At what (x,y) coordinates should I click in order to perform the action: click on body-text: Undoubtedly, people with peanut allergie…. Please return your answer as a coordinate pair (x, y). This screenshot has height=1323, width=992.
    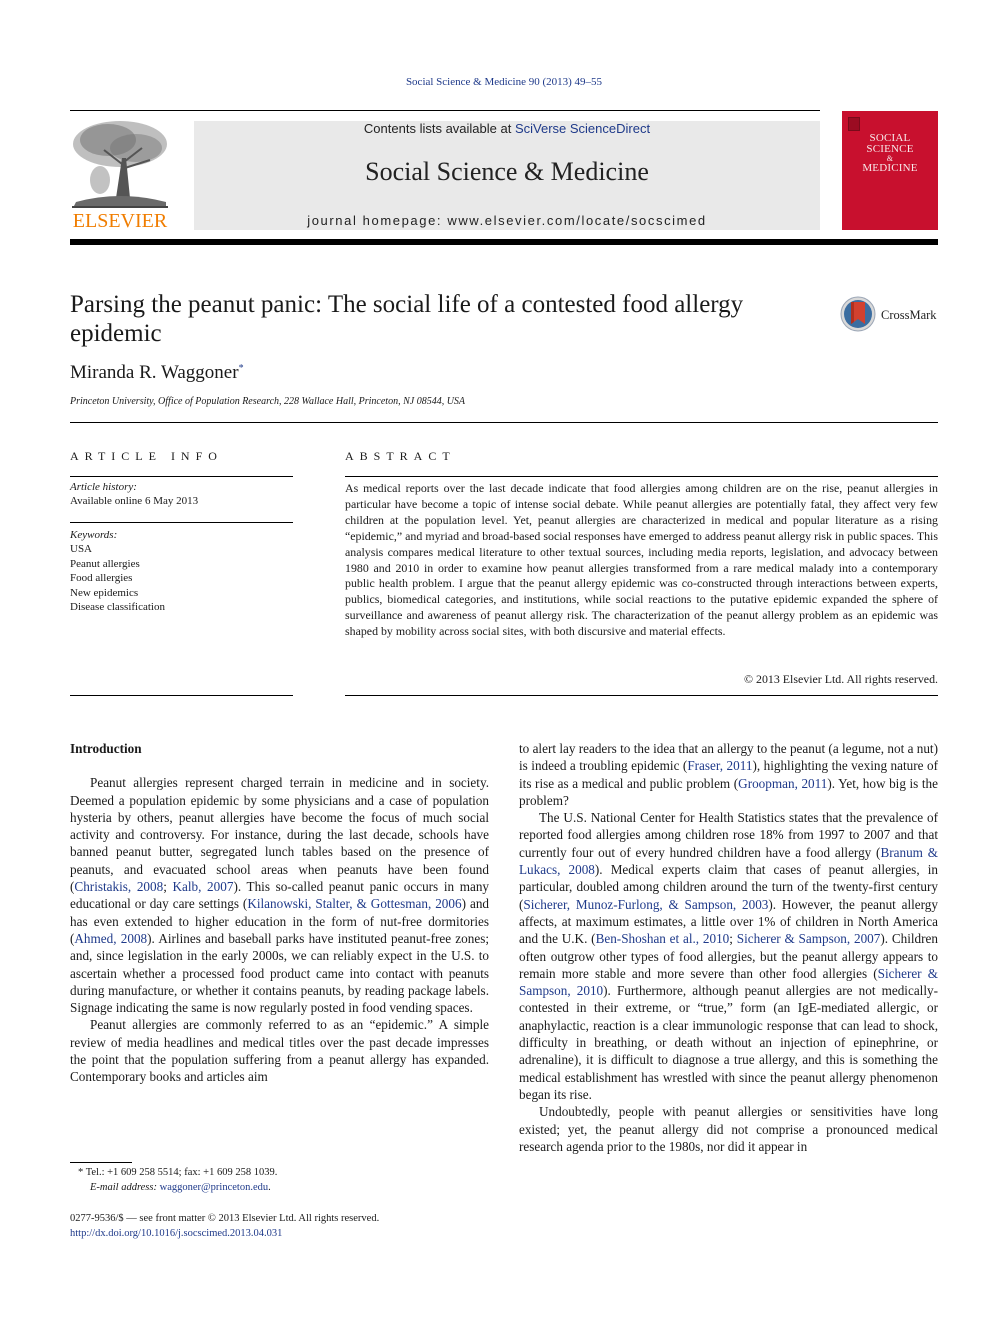
    Looking at the image, I should click on (728, 1129).